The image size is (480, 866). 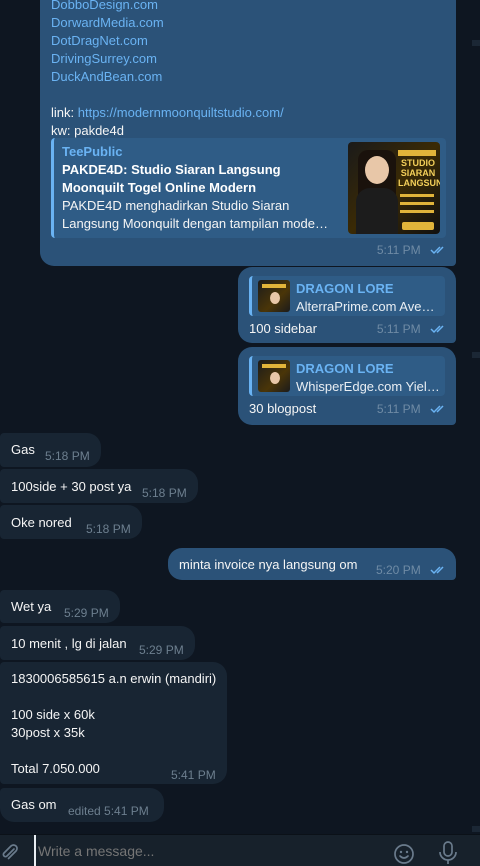 What do you see at coordinates (394, 188) in the screenshot?
I see `preview-thumbnail: STUDIO SIARAN LANGSUNG` at bounding box center [394, 188].